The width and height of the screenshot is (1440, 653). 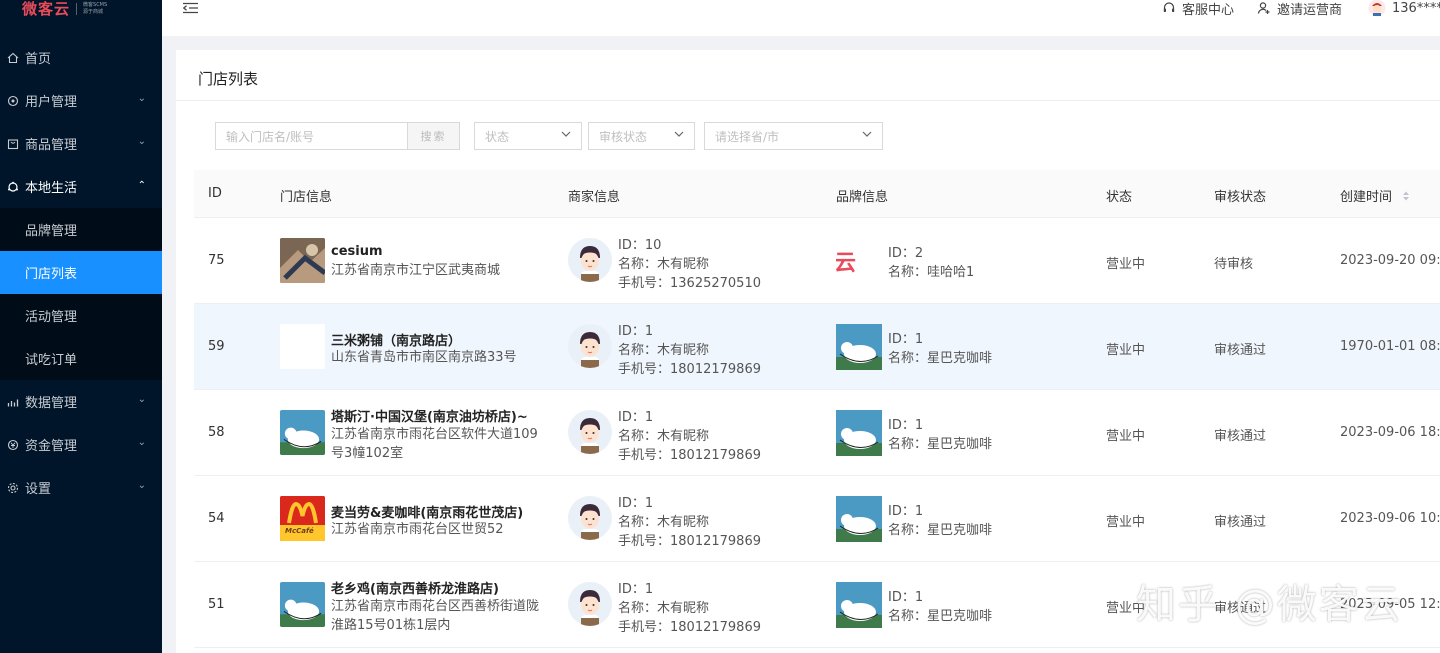 What do you see at coordinates (1269, 605) in the screenshot?
I see `watermark: 知乎 @微客云` at bounding box center [1269, 605].